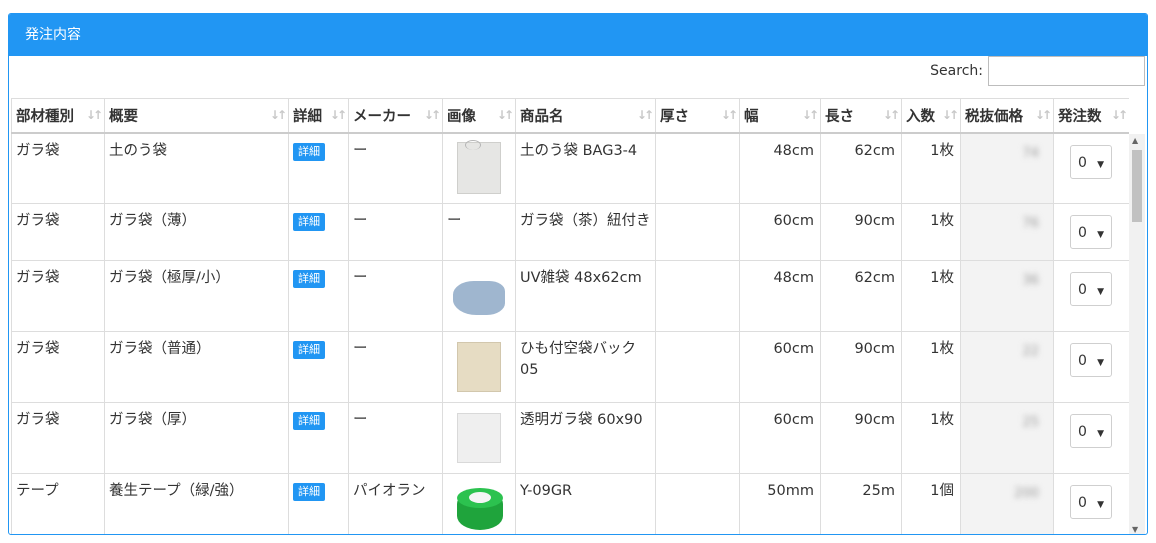 The width and height of the screenshot is (1156, 543). What do you see at coordinates (479, 507) in the screenshot?
I see `green-tape-image` at bounding box center [479, 507].